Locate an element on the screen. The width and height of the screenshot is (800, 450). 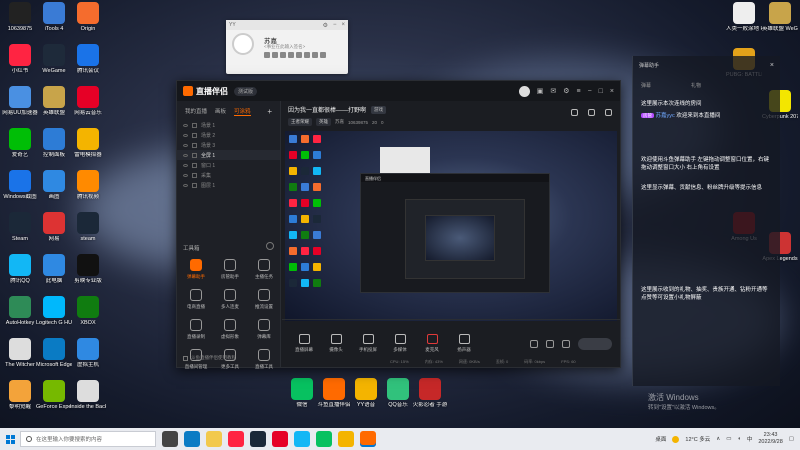
go-live-button is located at coordinates (595, 343).